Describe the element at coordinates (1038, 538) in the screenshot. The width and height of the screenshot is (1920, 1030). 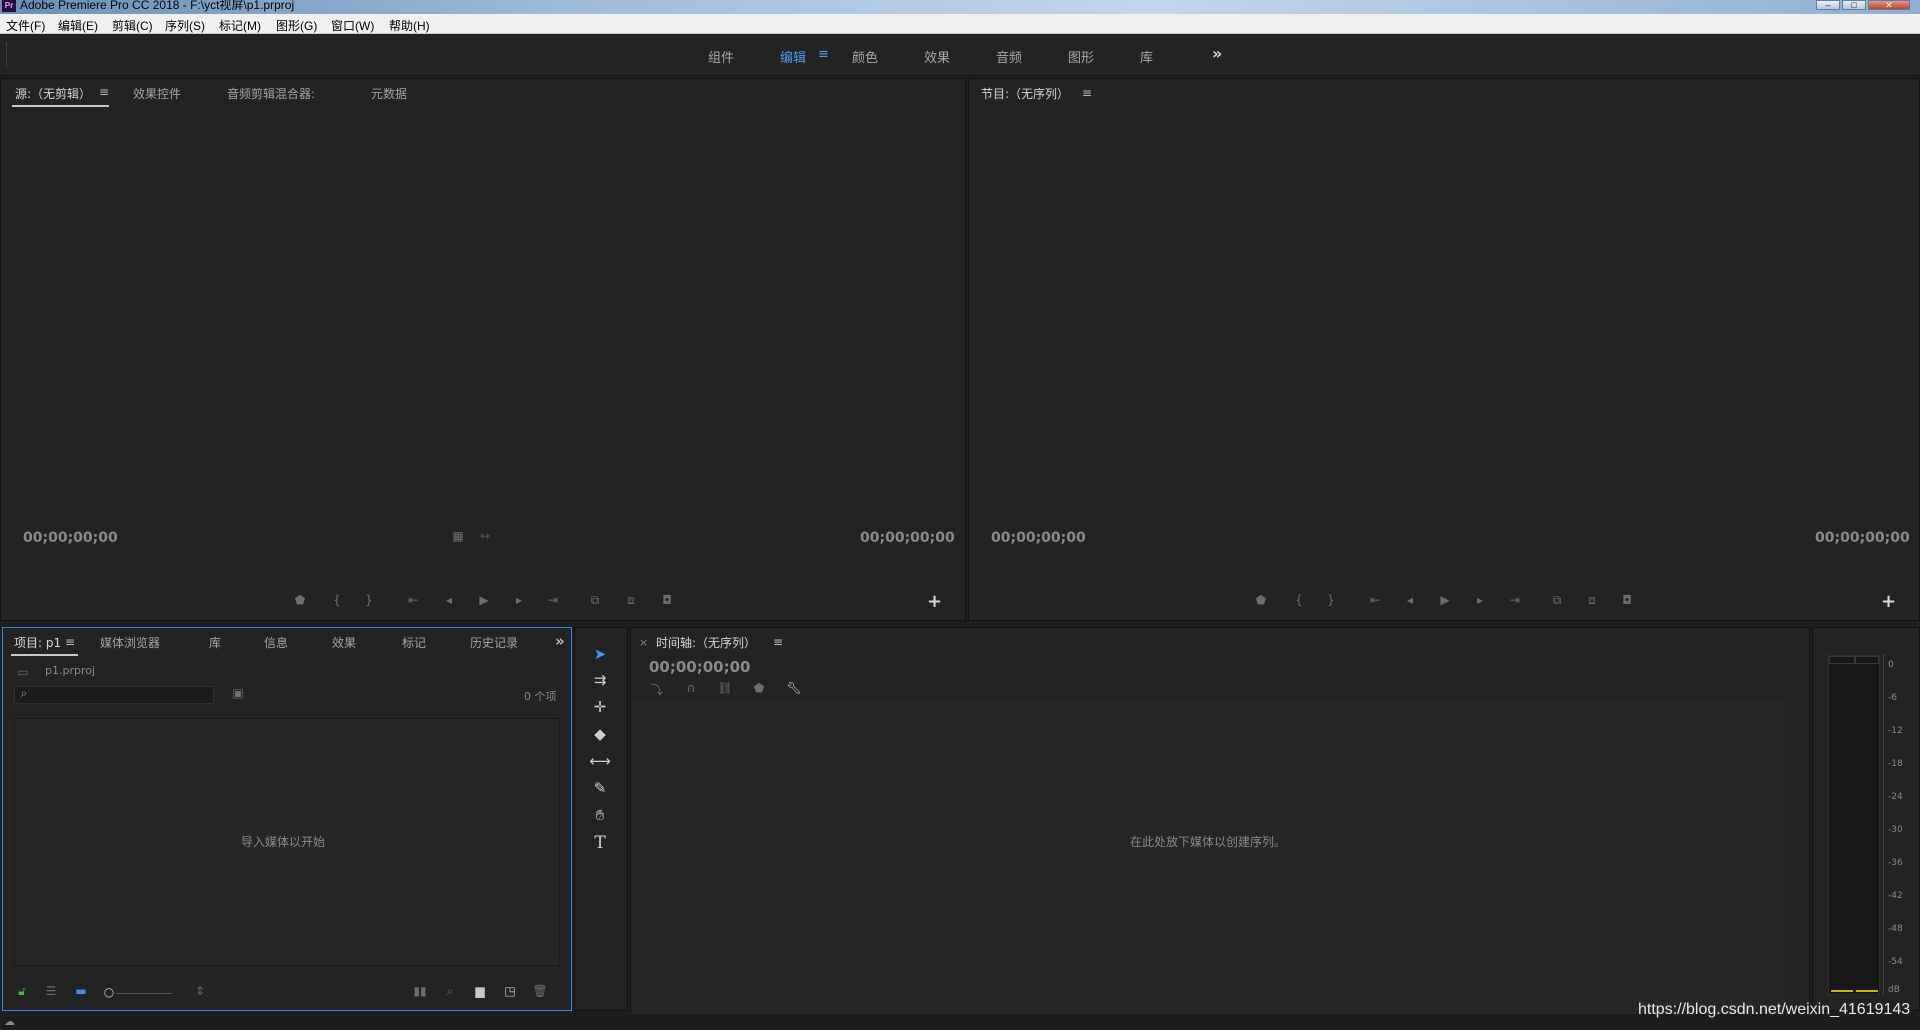
I see `program-playhead-timecode: 00;00;00;00` at that location.